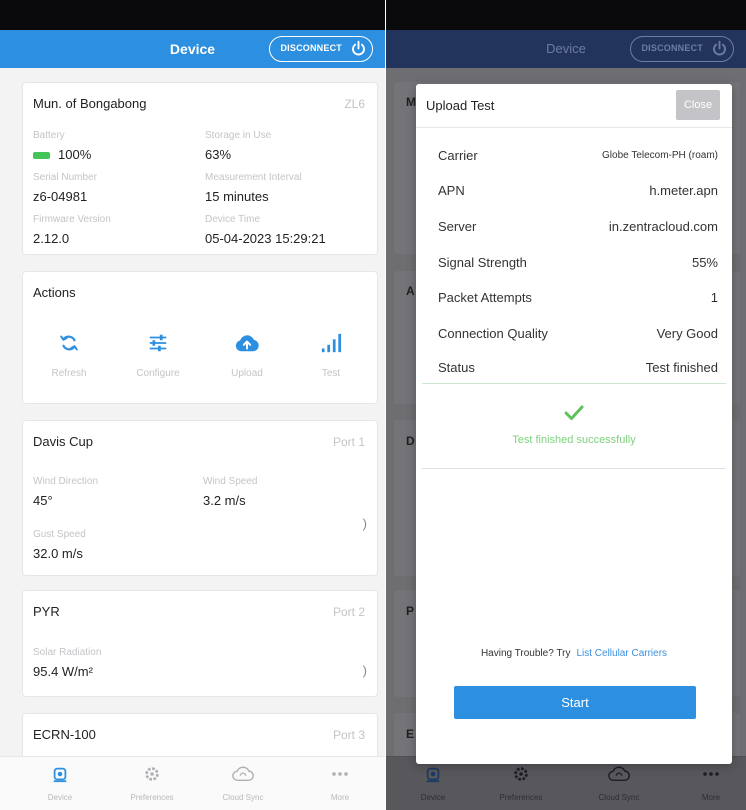  I want to click on actions-card: Actions Refresh Configure Upload Test, so click(200, 337).